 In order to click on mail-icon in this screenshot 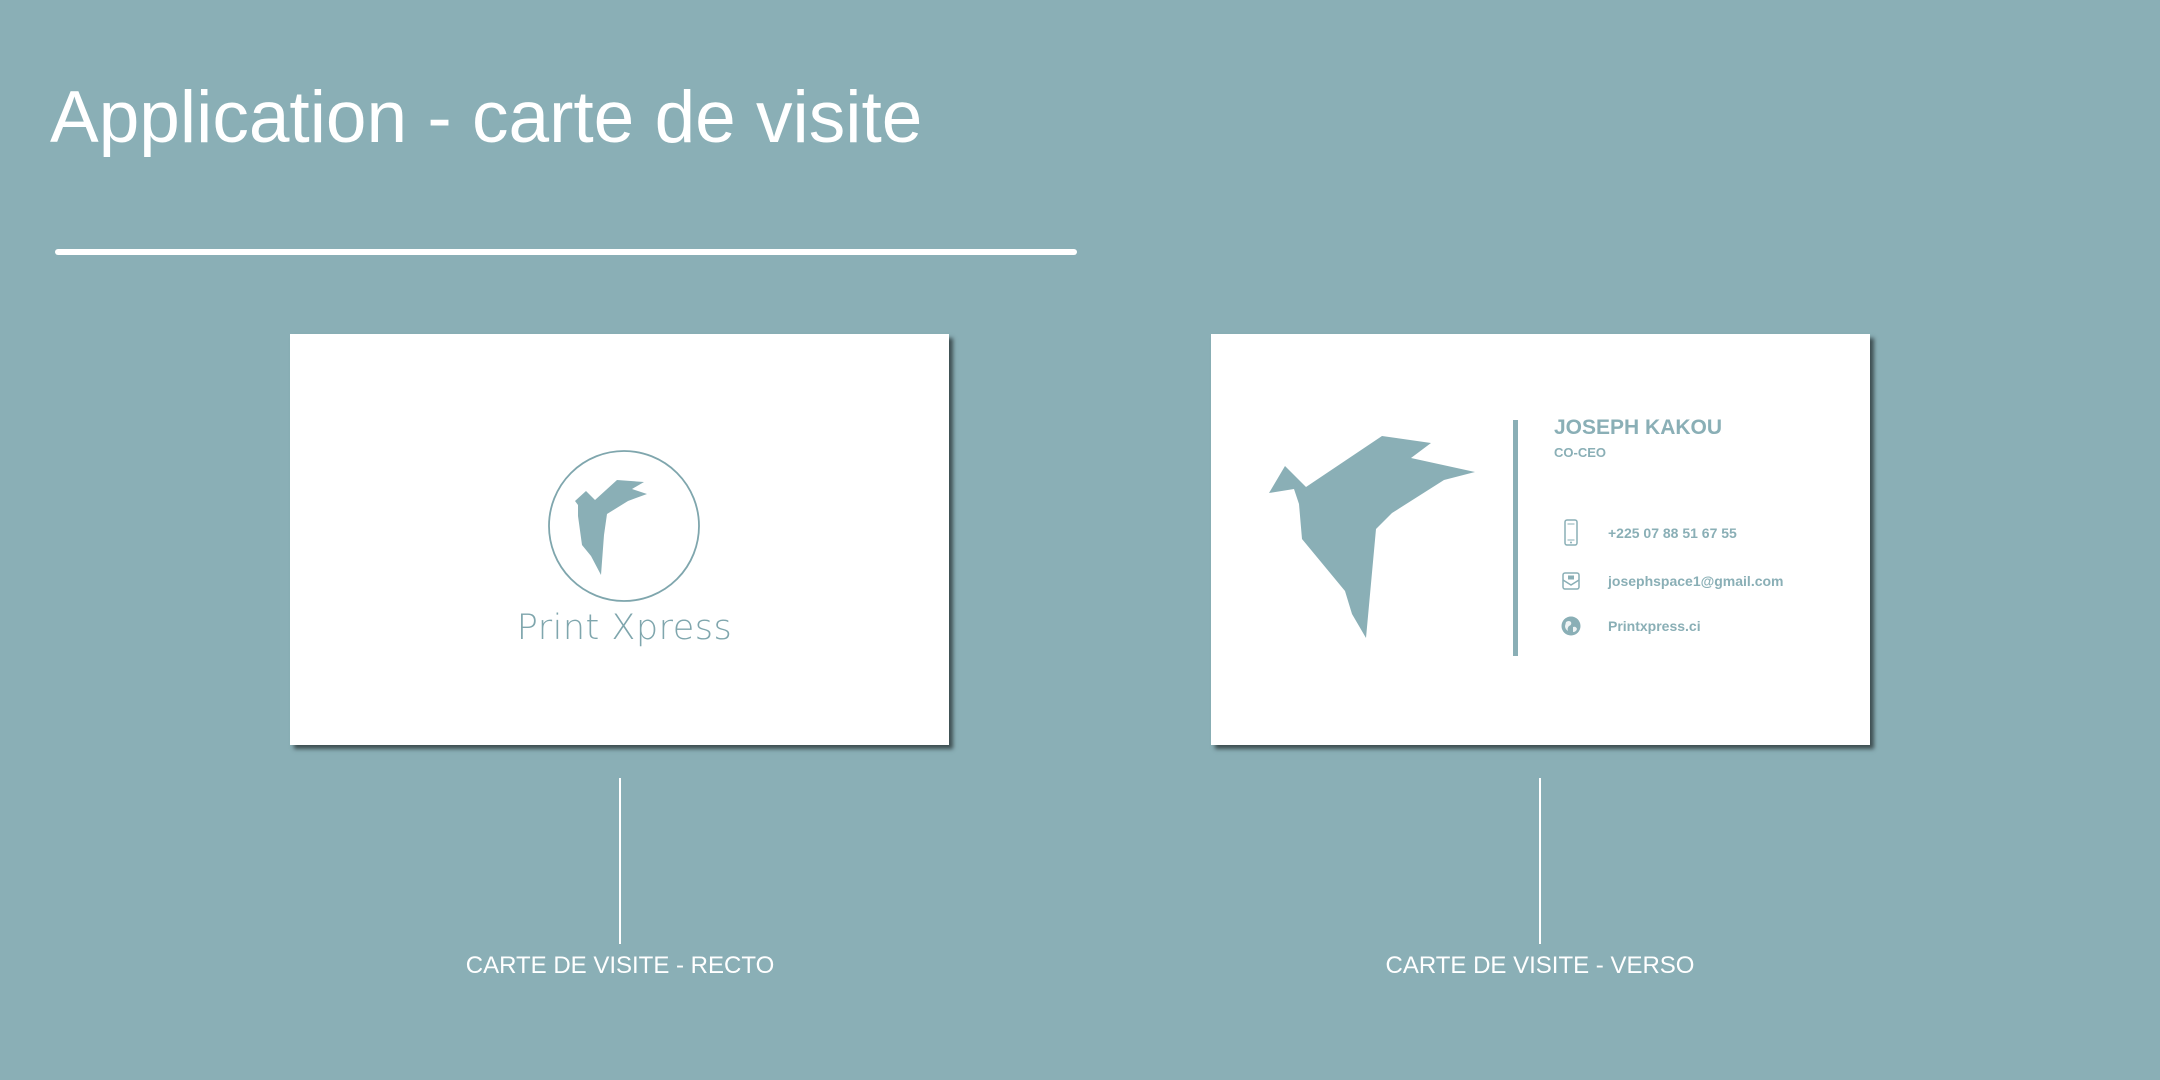, I will do `click(1571, 581)`.